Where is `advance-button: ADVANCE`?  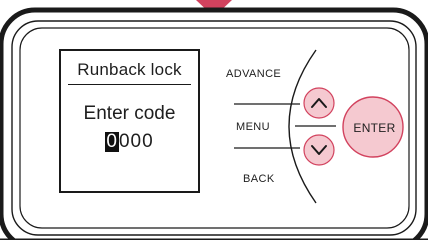
advance-button: ADVANCE is located at coordinates (253, 74).